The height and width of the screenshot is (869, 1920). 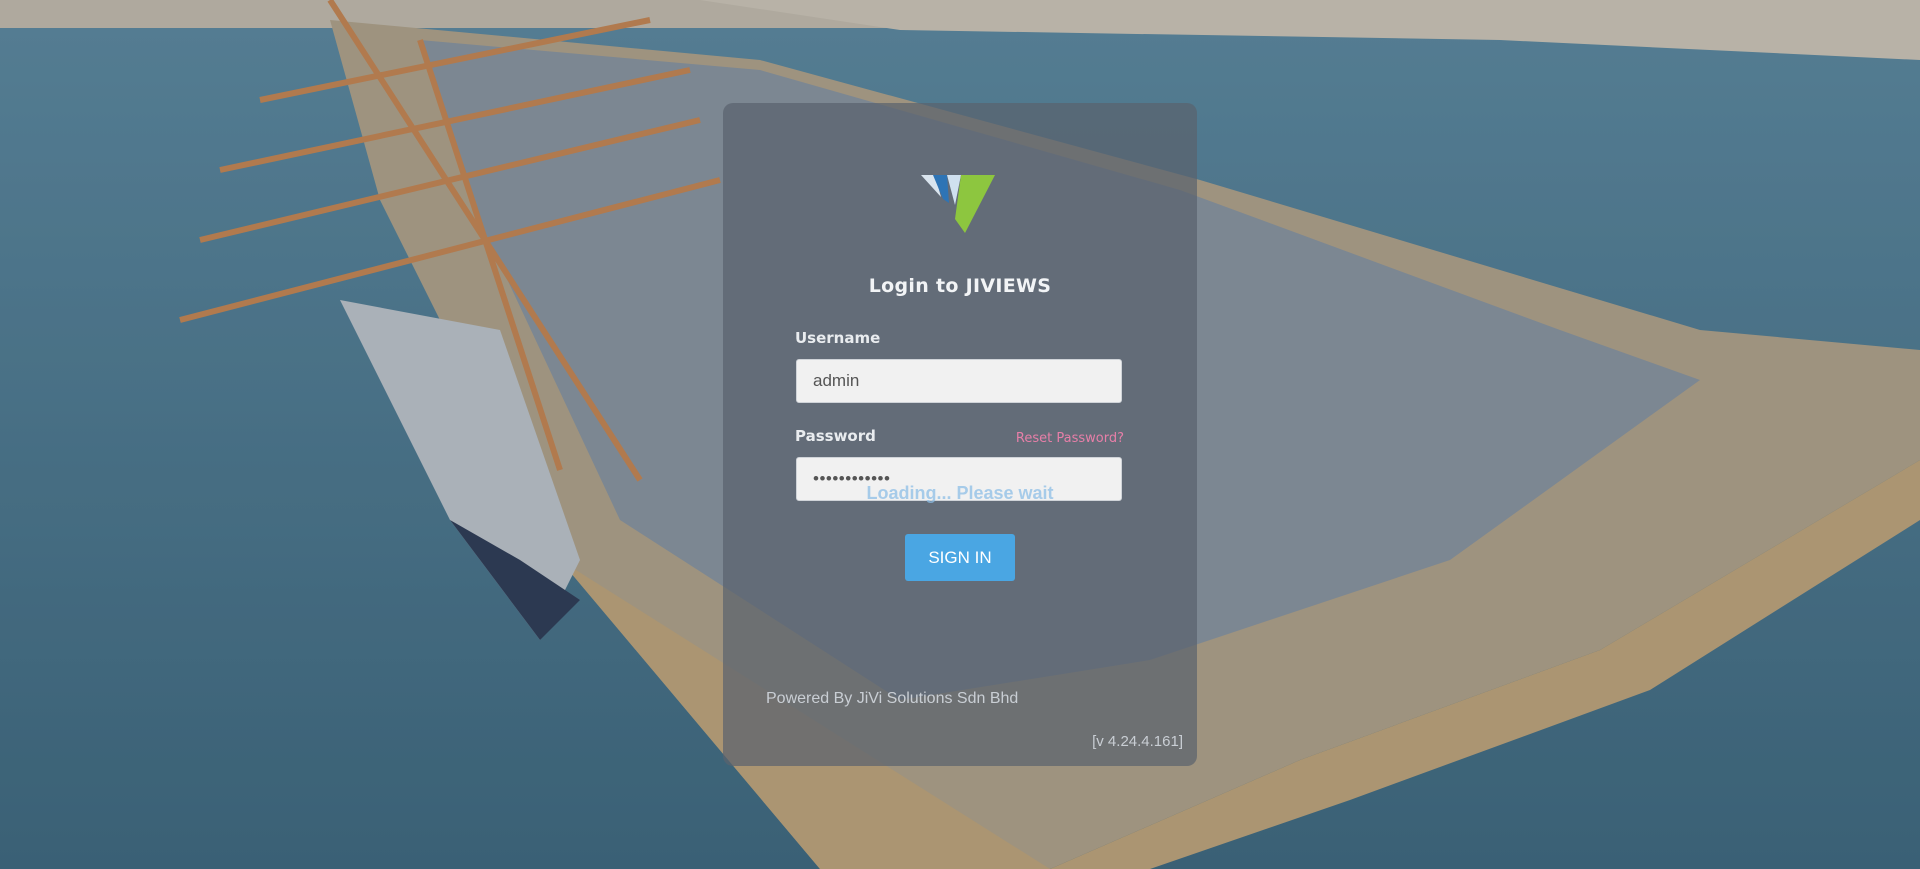 What do you see at coordinates (892, 698) in the screenshot?
I see `powered-by-text: Powered By JiVi Solutions Sdn Bhd` at bounding box center [892, 698].